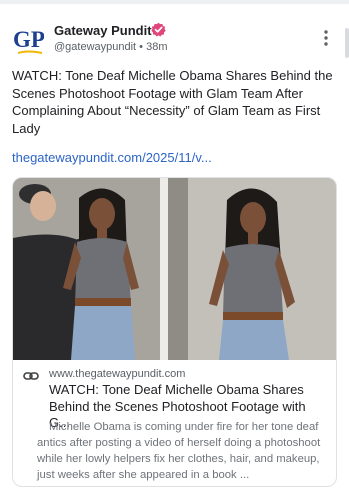 The width and height of the screenshot is (349, 500). Describe the element at coordinates (31, 375) in the screenshot. I see `link-icon` at that location.